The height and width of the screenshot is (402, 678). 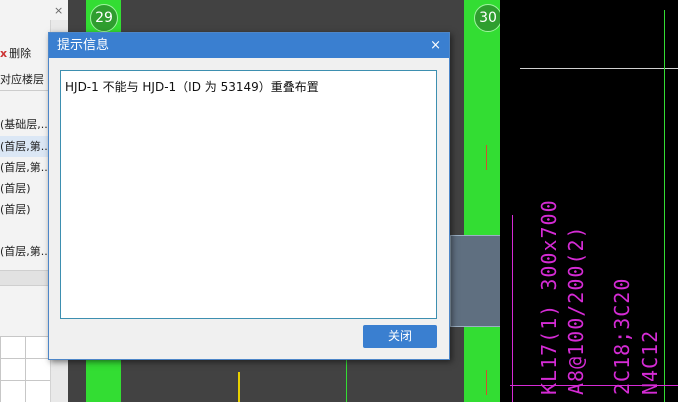 I want to click on beam-label-line3: 2C18;3C20, so click(x=622, y=336).